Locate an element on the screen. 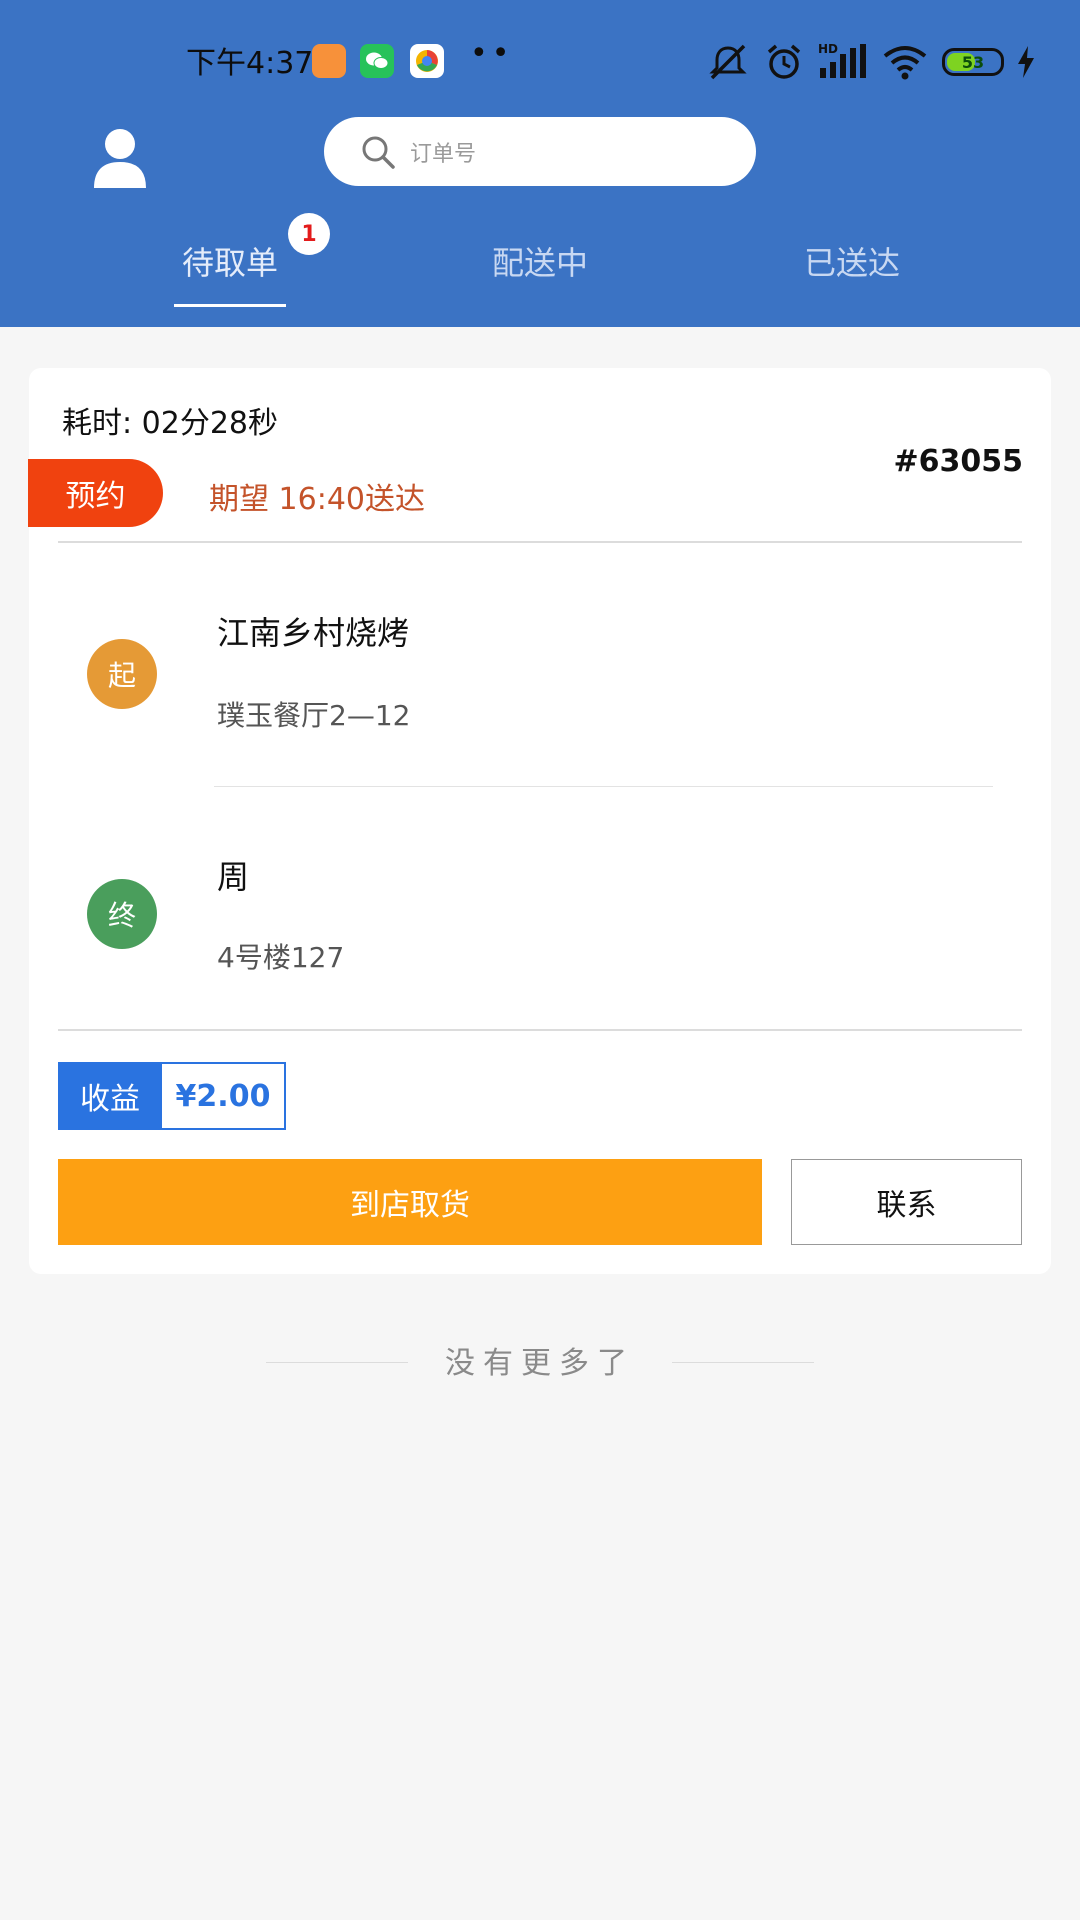 This screenshot has width=1080, height=1920. elapsed-time: 耗时: 02分28秒 is located at coordinates (170, 423).